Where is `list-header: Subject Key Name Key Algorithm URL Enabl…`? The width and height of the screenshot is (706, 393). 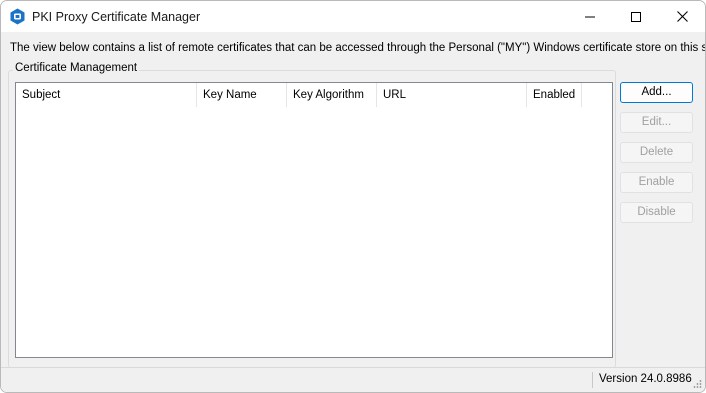
list-header: Subject Key Name Key Algorithm URL Enabl… is located at coordinates (299, 95).